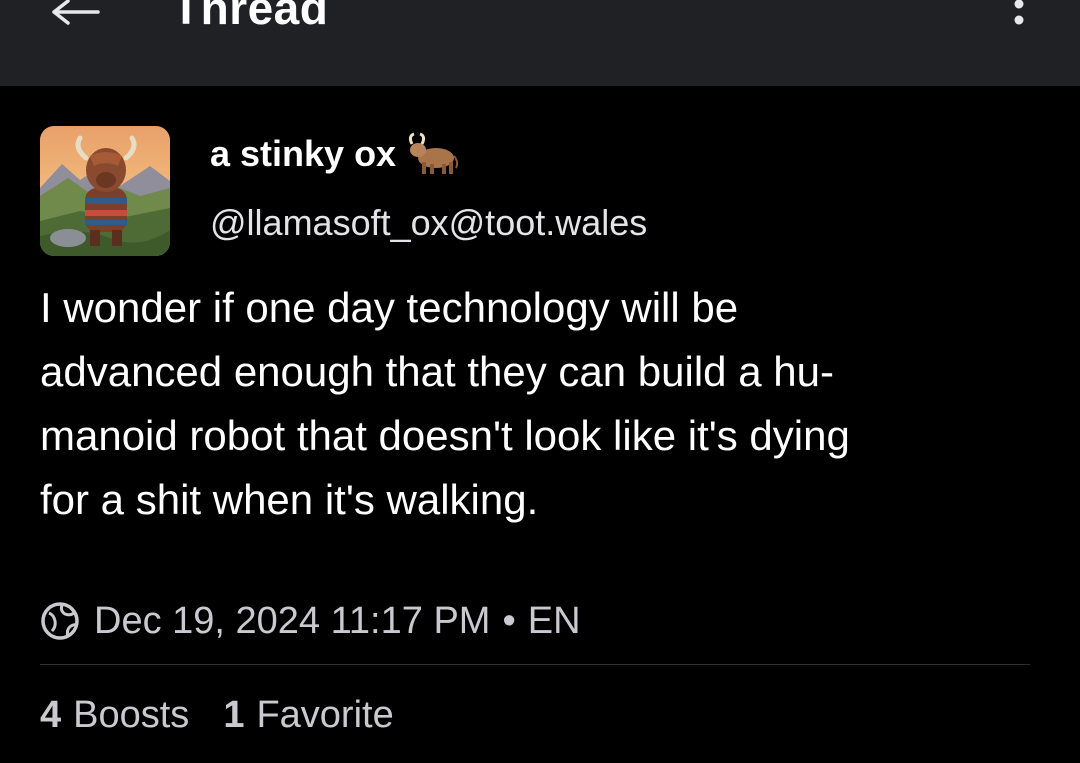 The height and width of the screenshot is (763, 1080). I want to click on arrow-left-icon, so click(76, 12).